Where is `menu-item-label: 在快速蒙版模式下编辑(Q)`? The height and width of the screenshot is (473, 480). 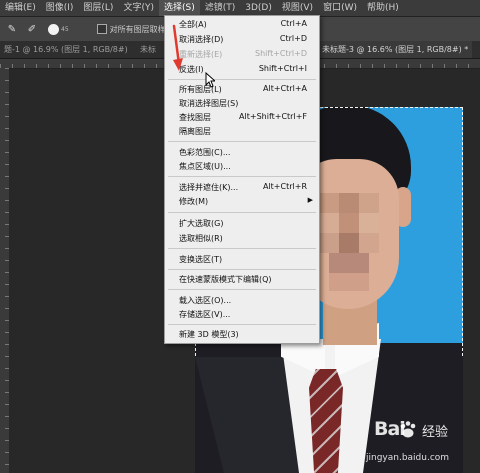 menu-item-label: 在快速蒙版模式下编辑(Q) is located at coordinates (225, 279).